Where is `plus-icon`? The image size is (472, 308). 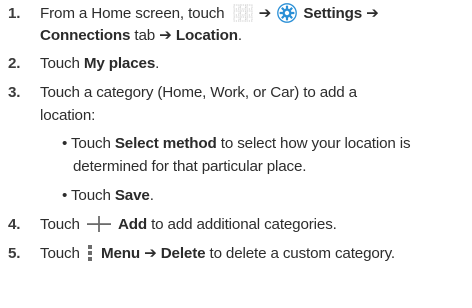
plus-icon is located at coordinates (99, 224).